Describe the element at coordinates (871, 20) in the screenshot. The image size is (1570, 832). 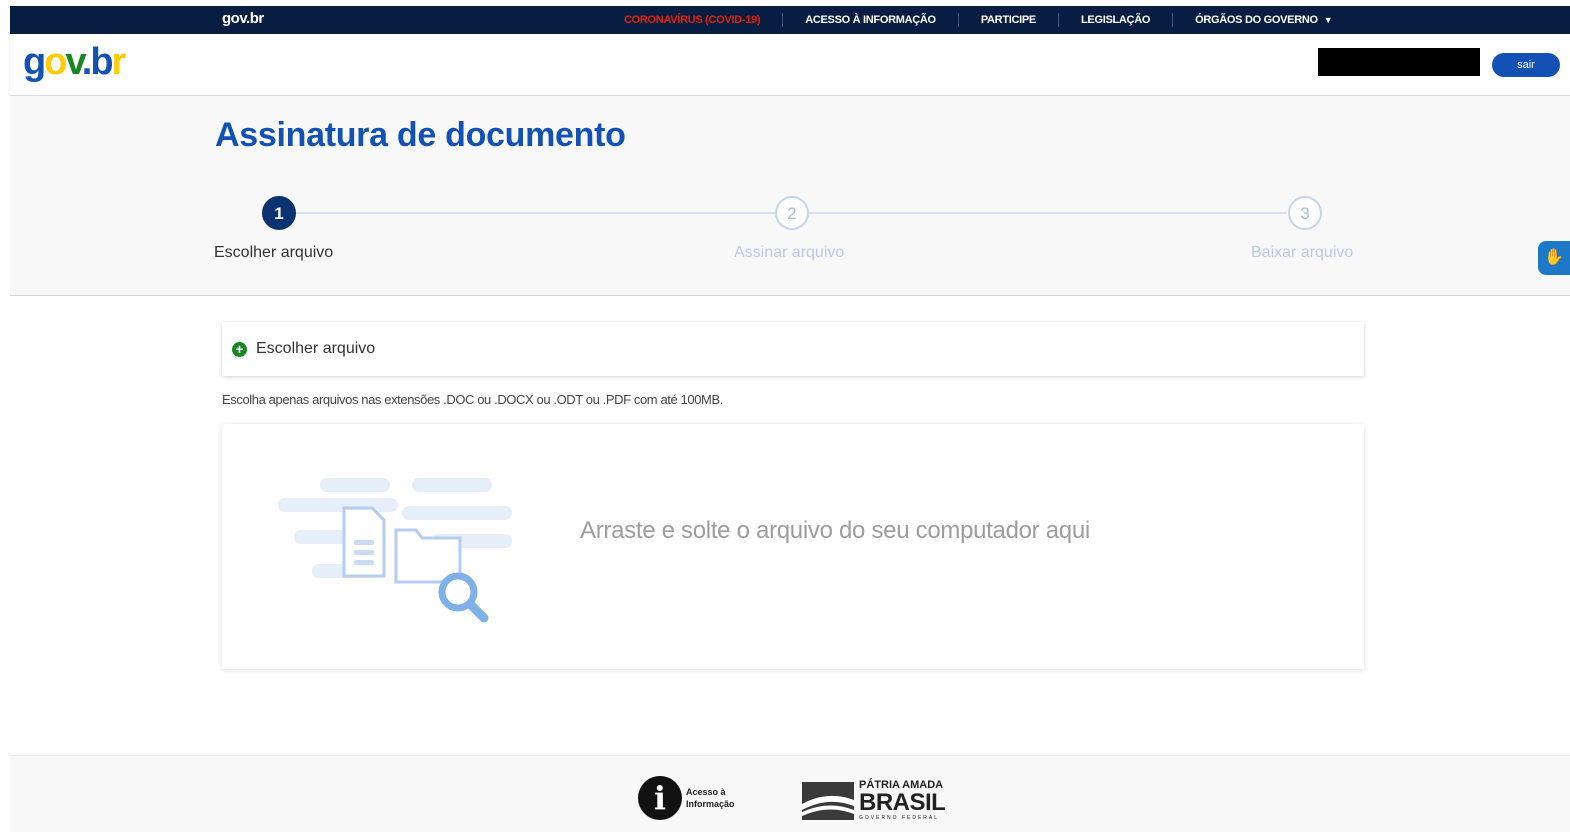
I see `link-acesso-informacao: ACESSO À INFORMAÇÃO` at that location.